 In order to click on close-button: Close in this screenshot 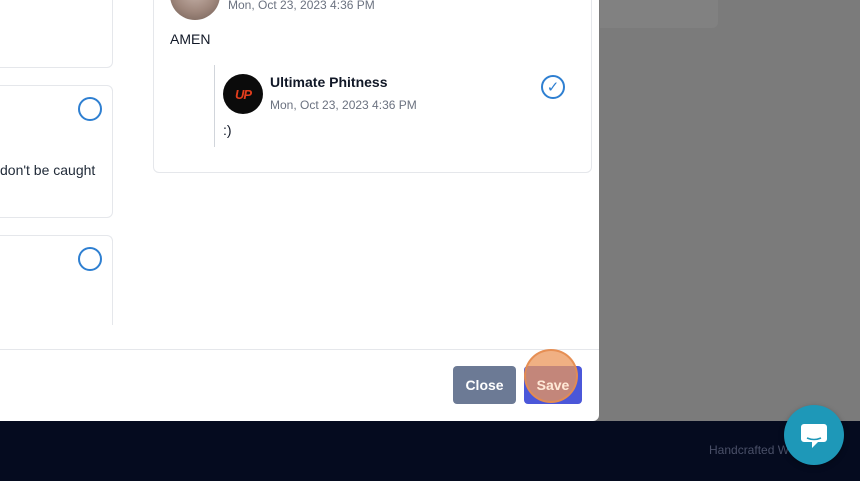, I will do `click(484, 385)`.